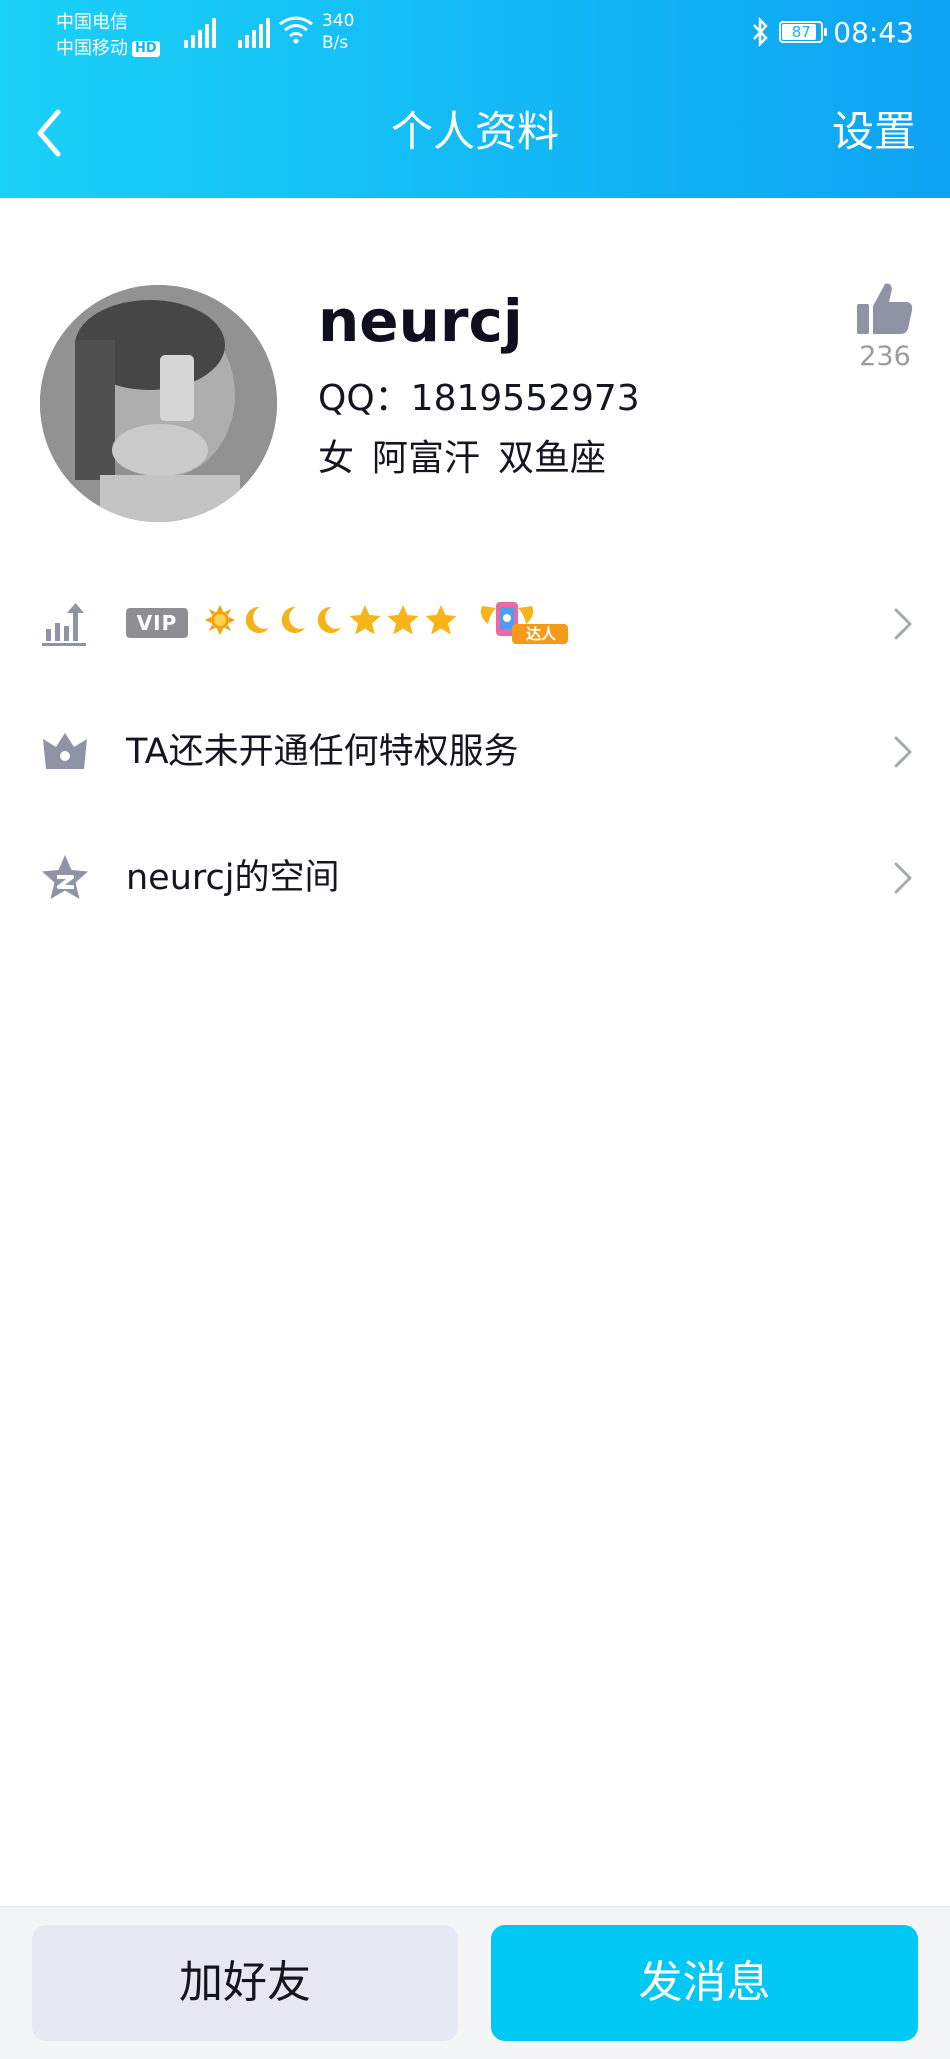 The width and height of the screenshot is (950, 2059). I want to click on status-right: 87 08:43, so click(832, 32).